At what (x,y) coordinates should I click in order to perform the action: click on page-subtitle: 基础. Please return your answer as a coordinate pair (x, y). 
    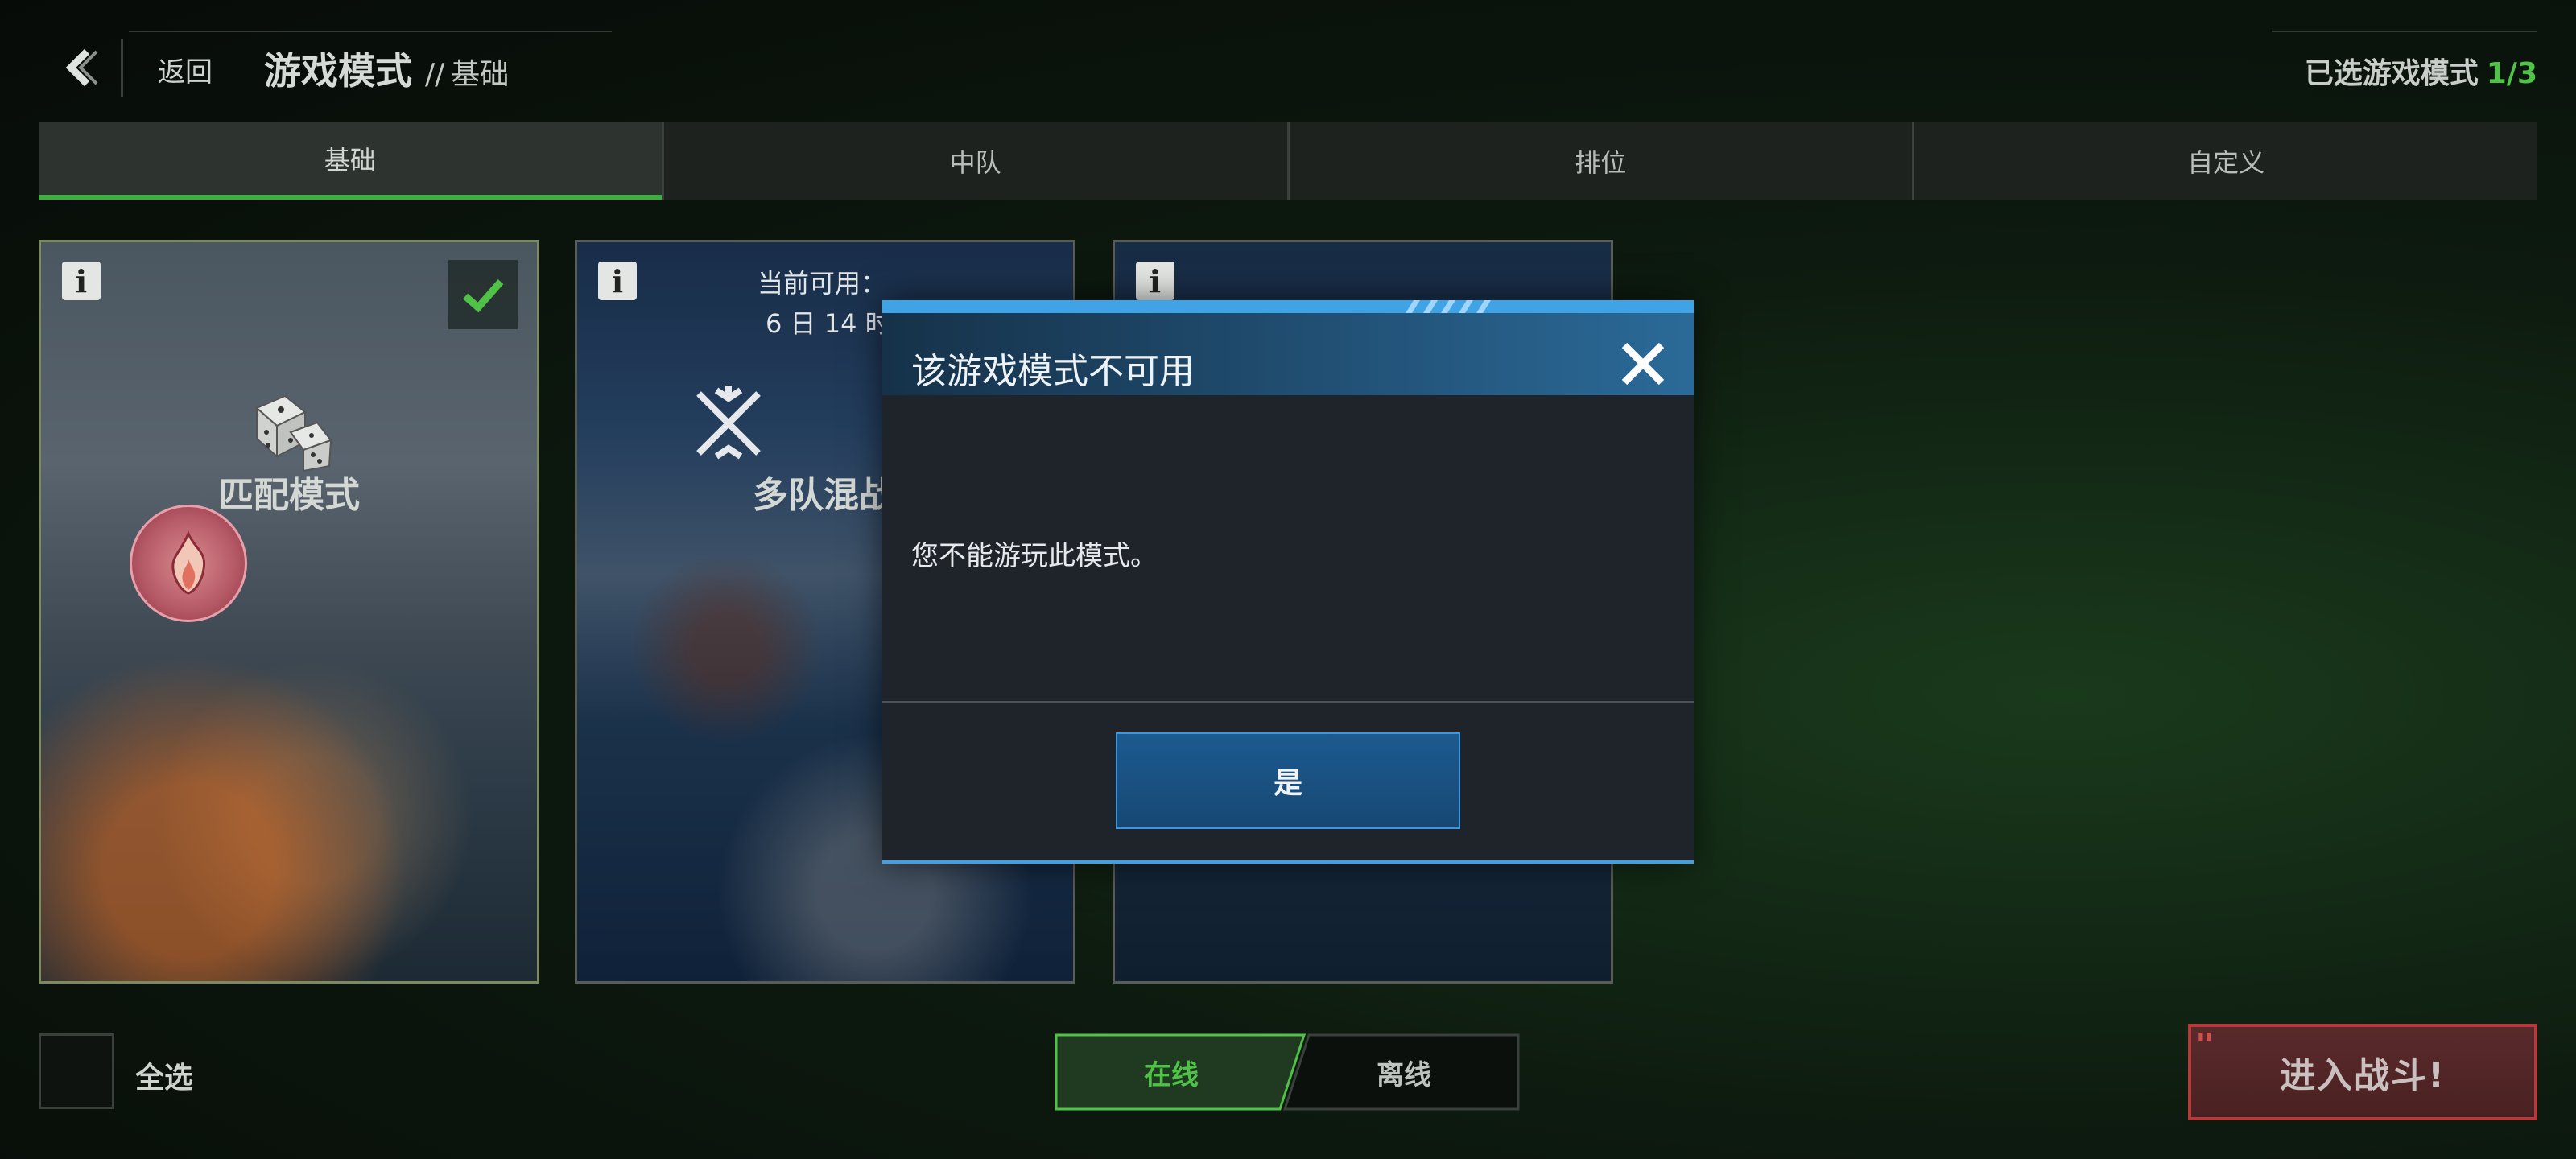
    Looking at the image, I should click on (480, 74).